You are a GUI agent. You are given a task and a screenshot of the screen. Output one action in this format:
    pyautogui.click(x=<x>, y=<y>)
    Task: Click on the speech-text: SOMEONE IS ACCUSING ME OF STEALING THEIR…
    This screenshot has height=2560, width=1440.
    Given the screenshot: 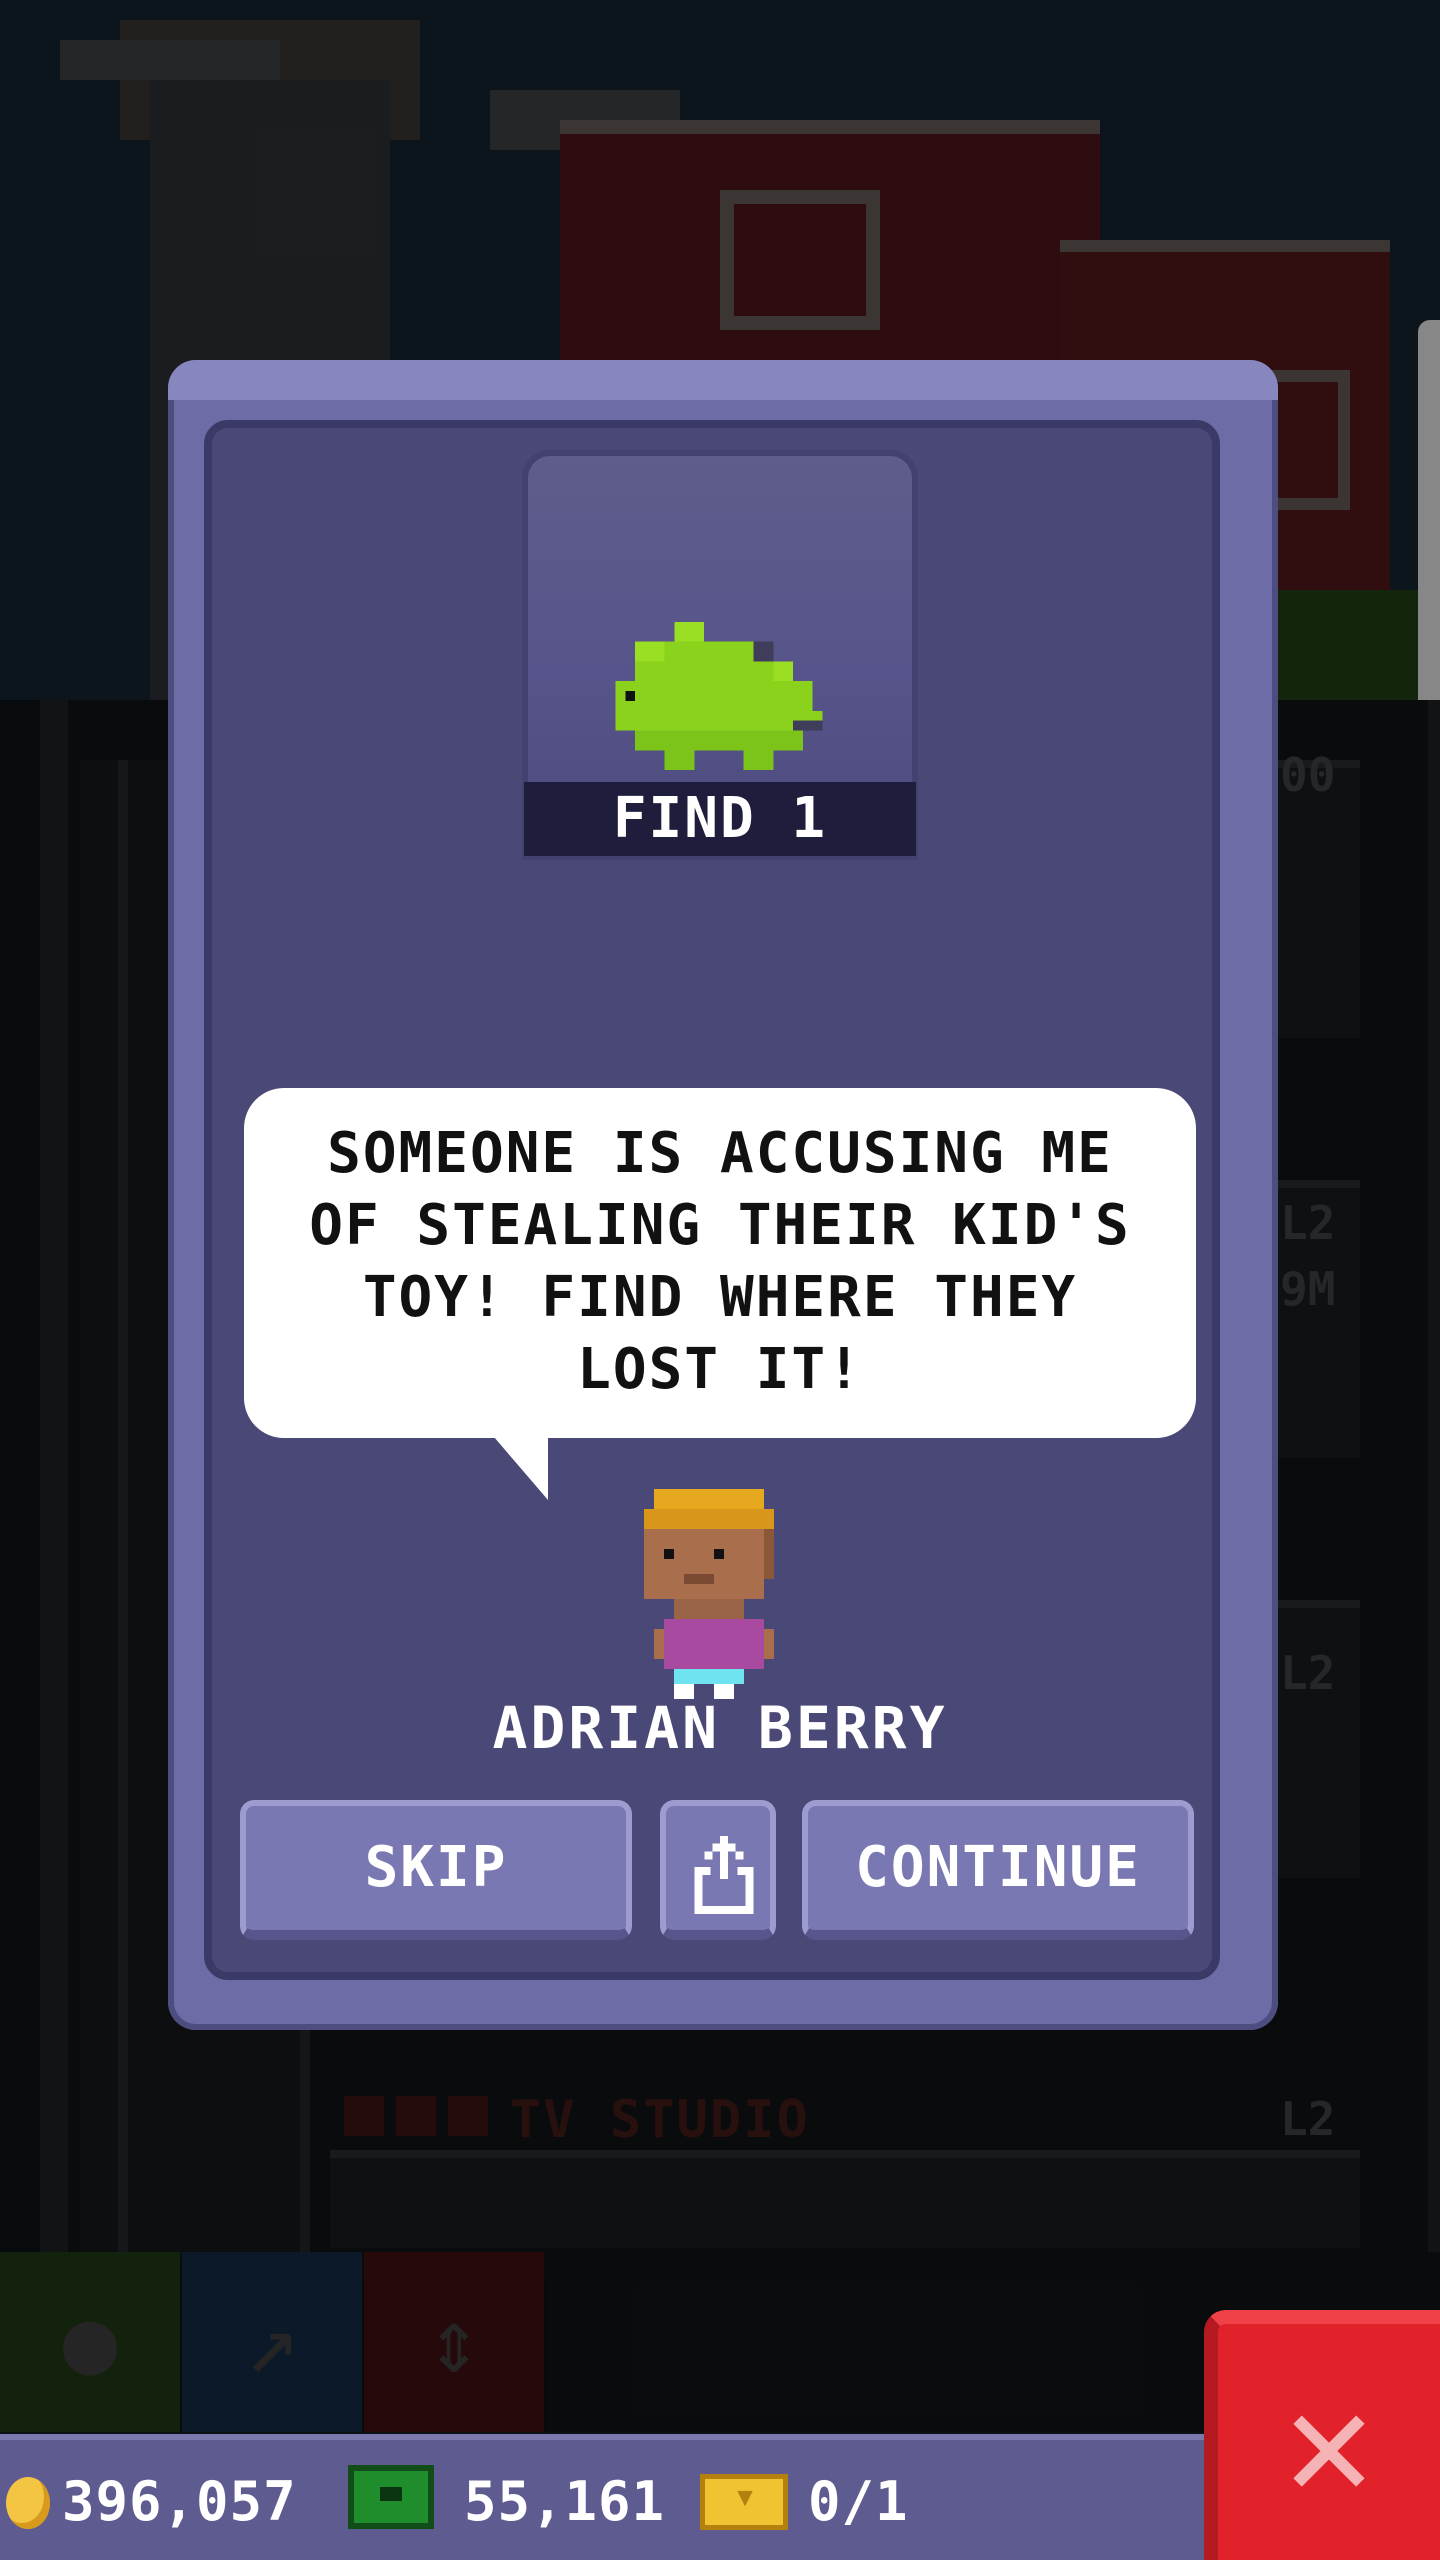 What is the action you would take?
    pyautogui.click(x=720, y=1261)
    